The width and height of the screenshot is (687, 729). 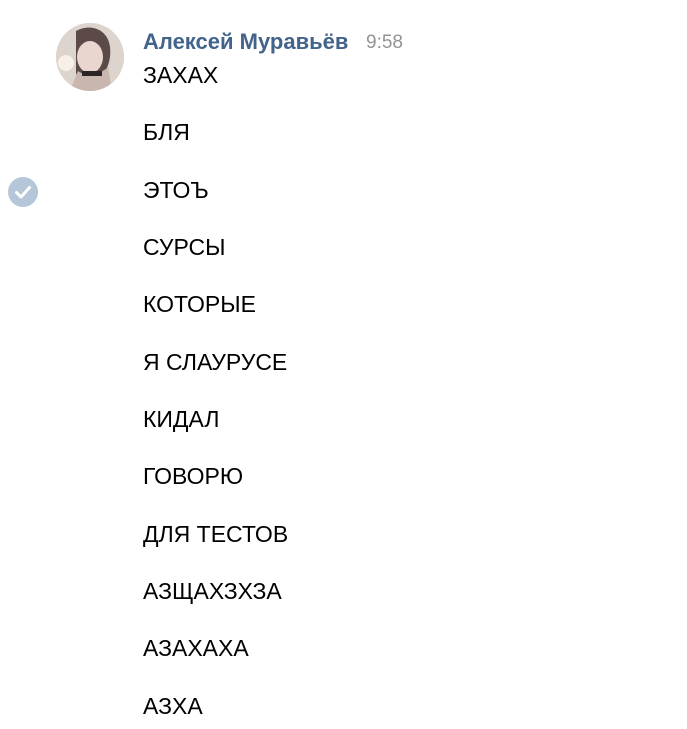 I want to click on message-text: ДЛЯ ТЕСТОВ, so click(x=216, y=534).